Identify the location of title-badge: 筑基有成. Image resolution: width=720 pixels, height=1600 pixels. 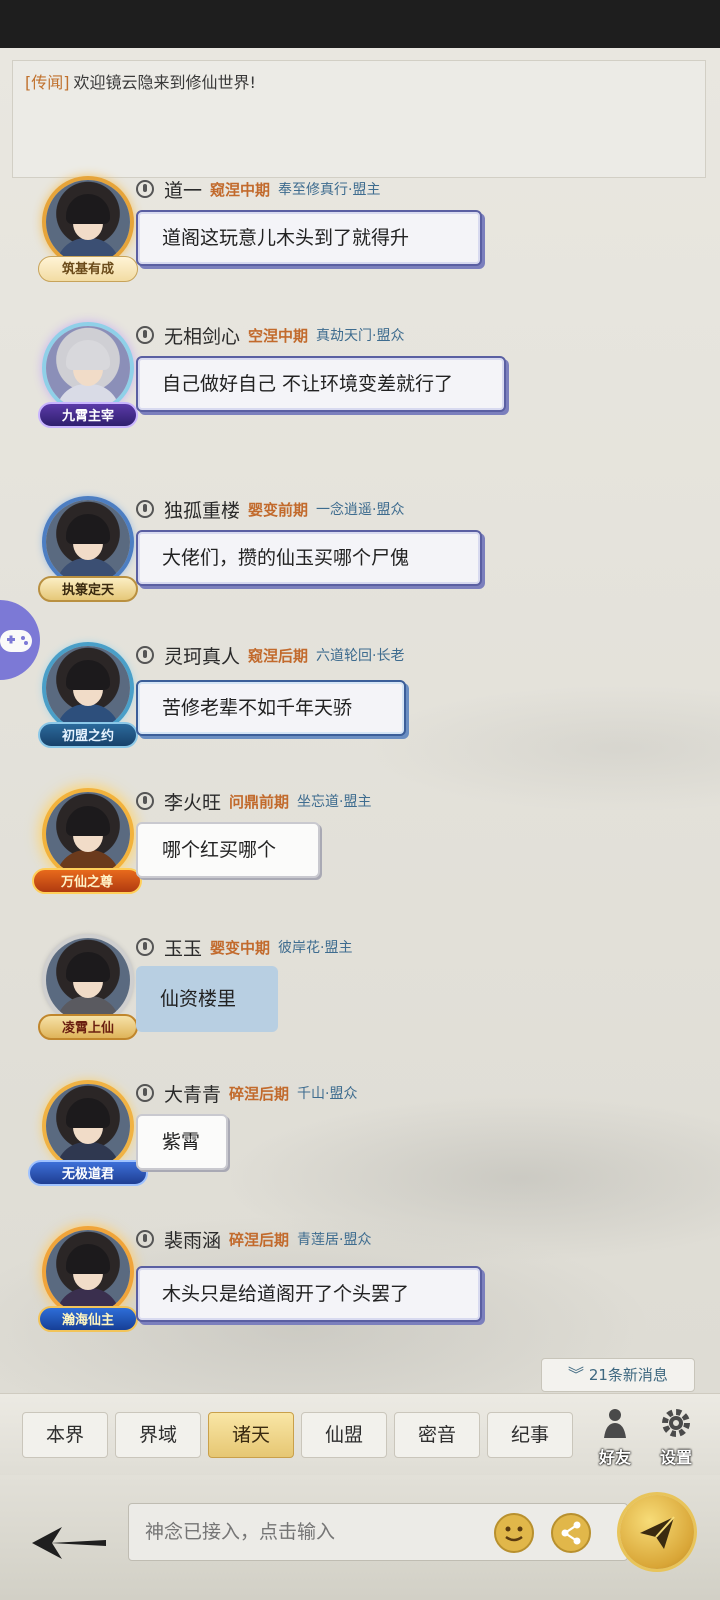
(88, 269).